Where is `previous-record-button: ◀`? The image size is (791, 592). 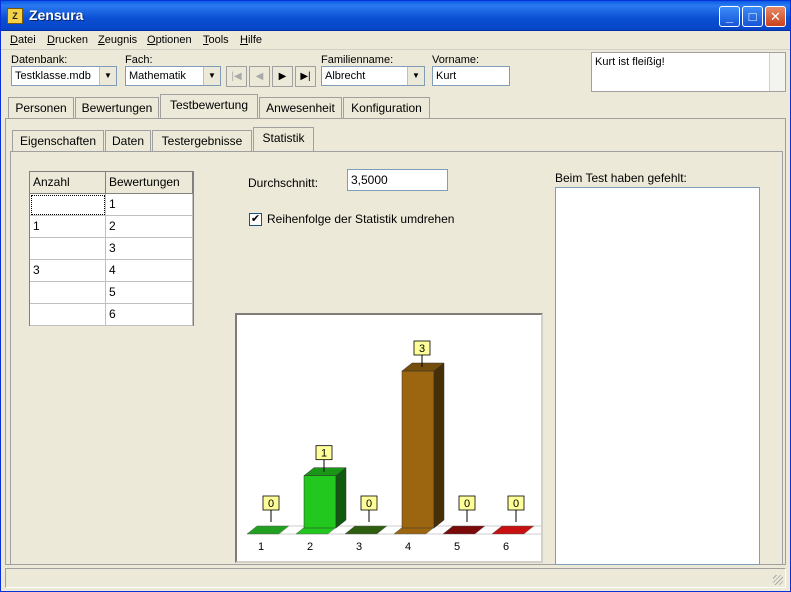 previous-record-button: ◀ is located at coordinates (259, 76).